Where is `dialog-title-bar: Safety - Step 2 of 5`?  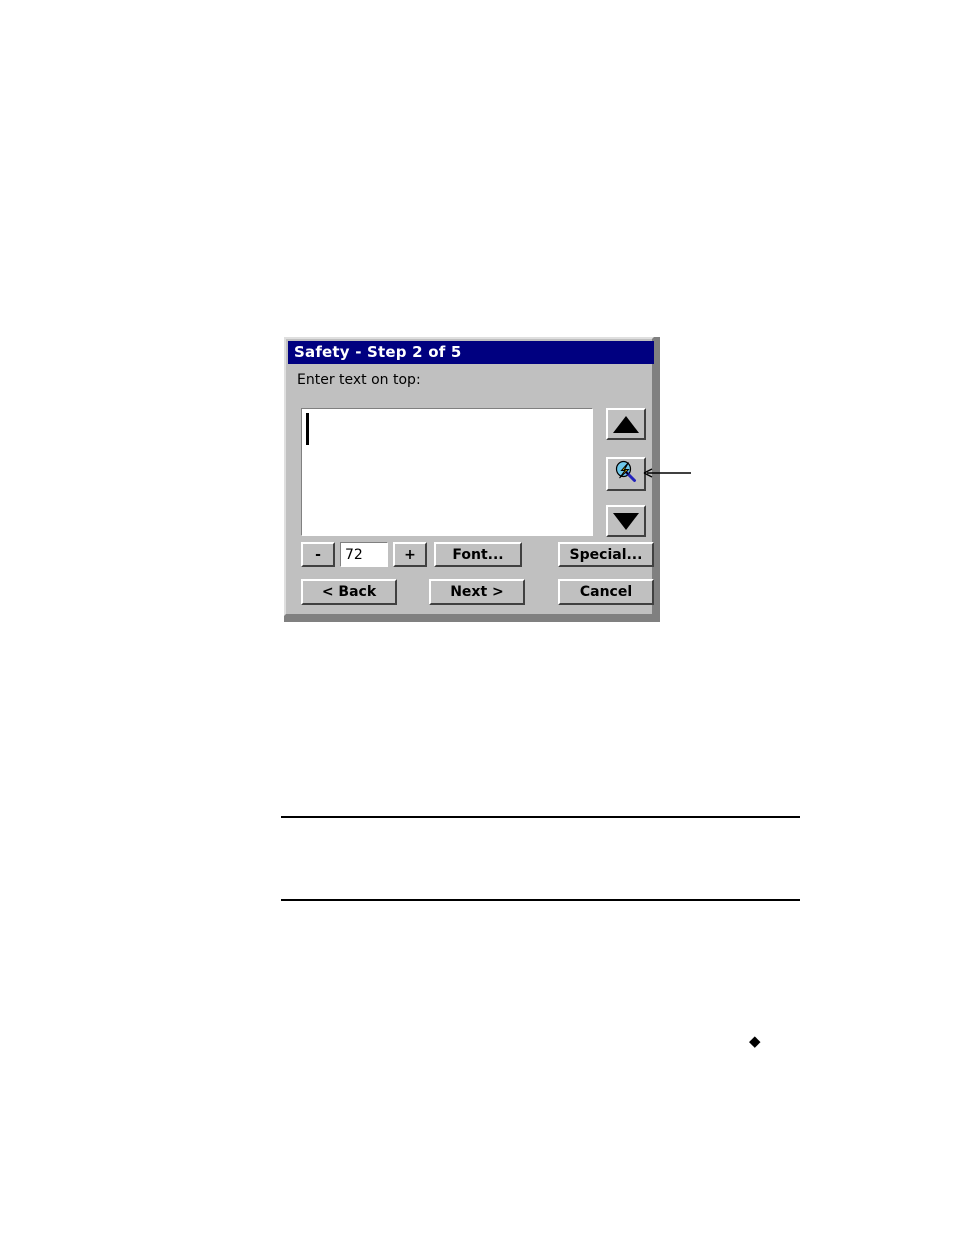 dialog-title-bar: Safety - Step 2 of 5 is located at coordinates (471, 352).